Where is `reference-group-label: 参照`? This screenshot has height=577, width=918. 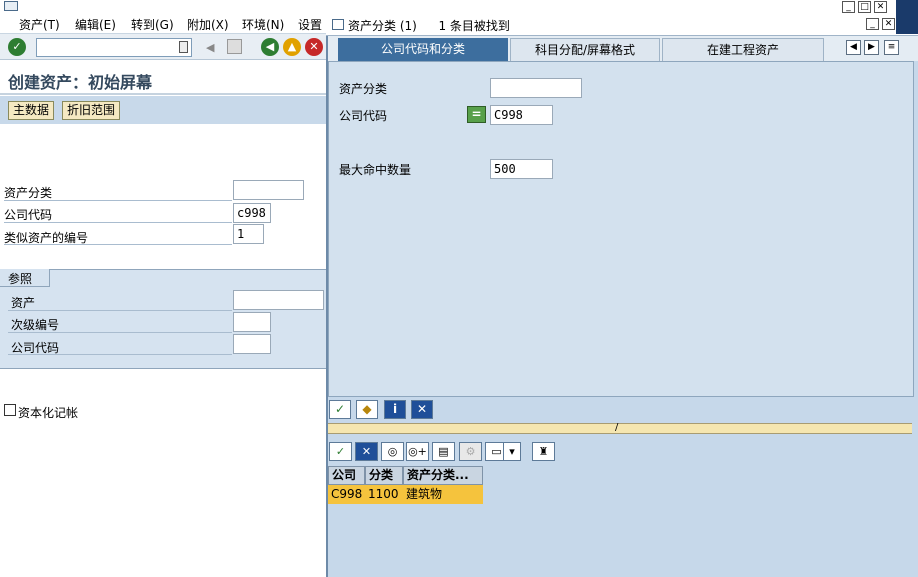 reference-group-label: 参照 is located at coordinates (20, 279).